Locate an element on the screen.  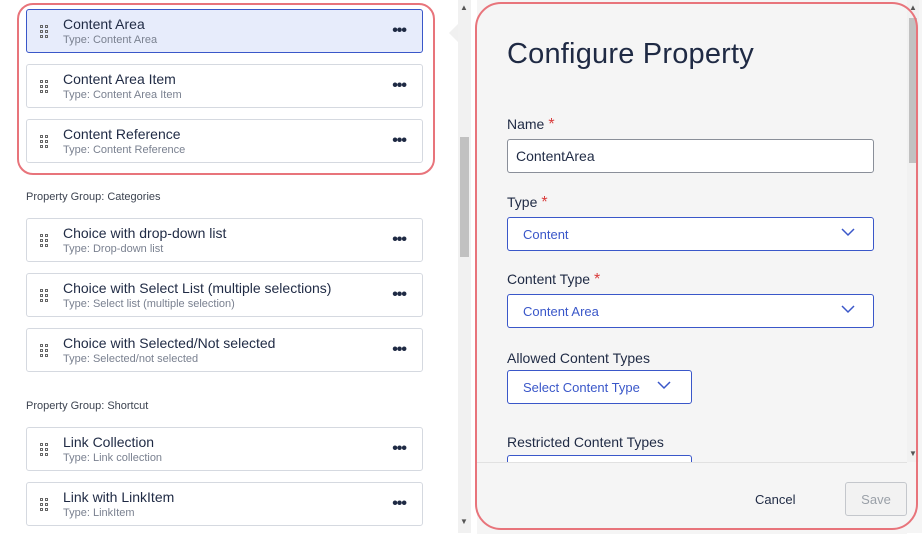
group-label-categories: Property Group: Categories is located at coordinates (93, 197).